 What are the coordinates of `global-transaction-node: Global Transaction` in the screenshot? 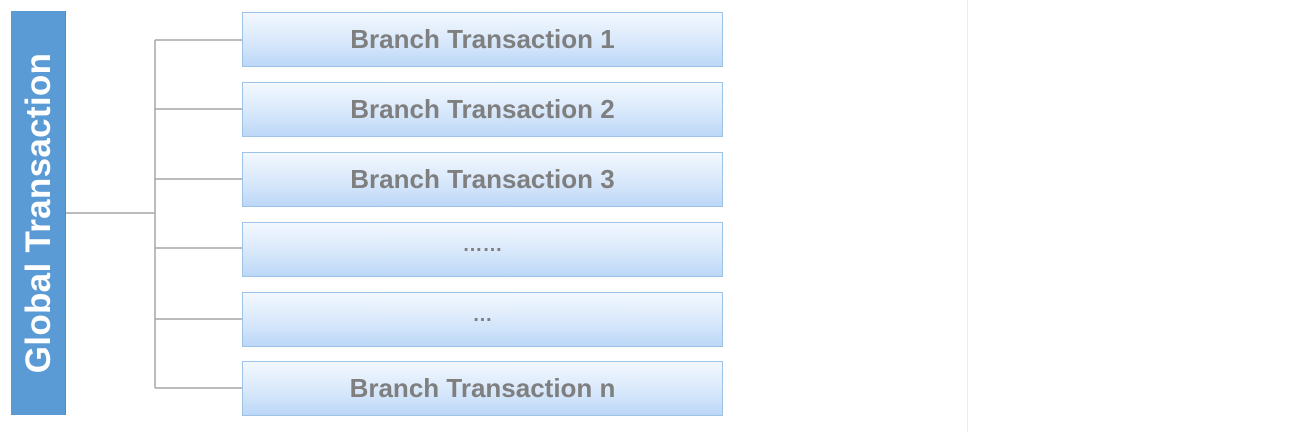 It's located at (38, 213).